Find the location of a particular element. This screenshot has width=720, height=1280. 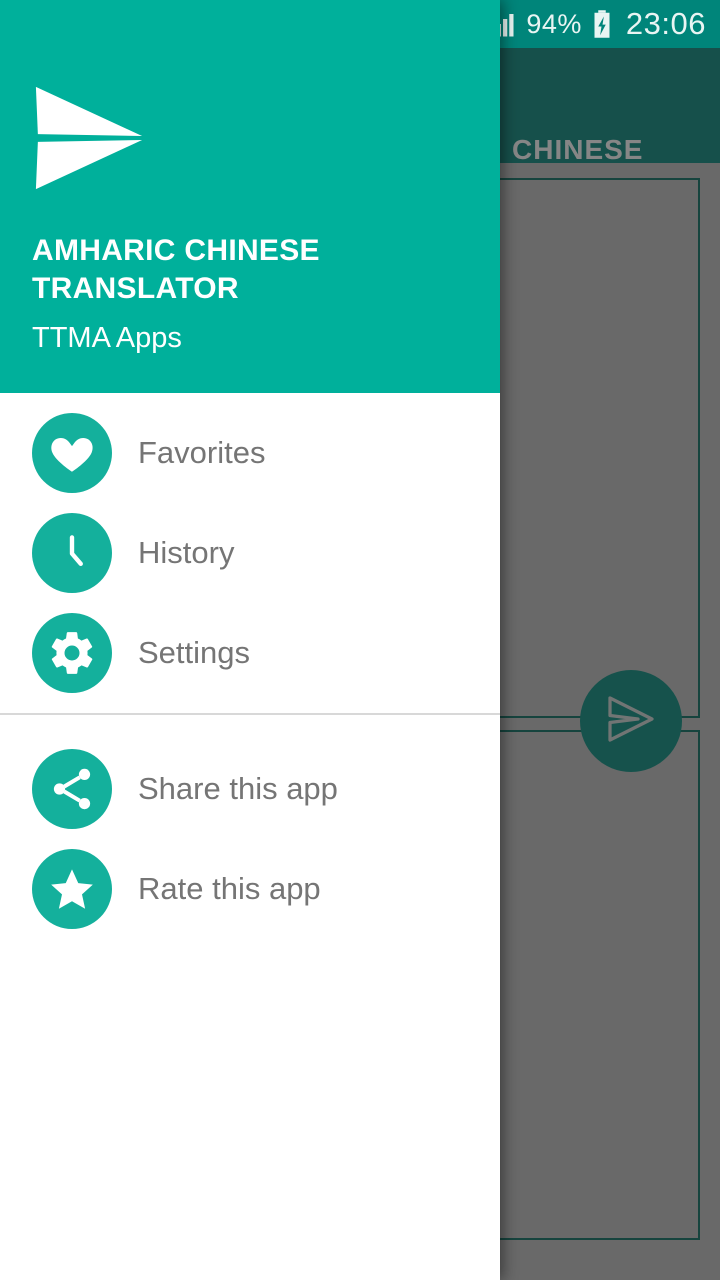

drawer-item-rate: Rate this app is located at coordinates (250, 889).